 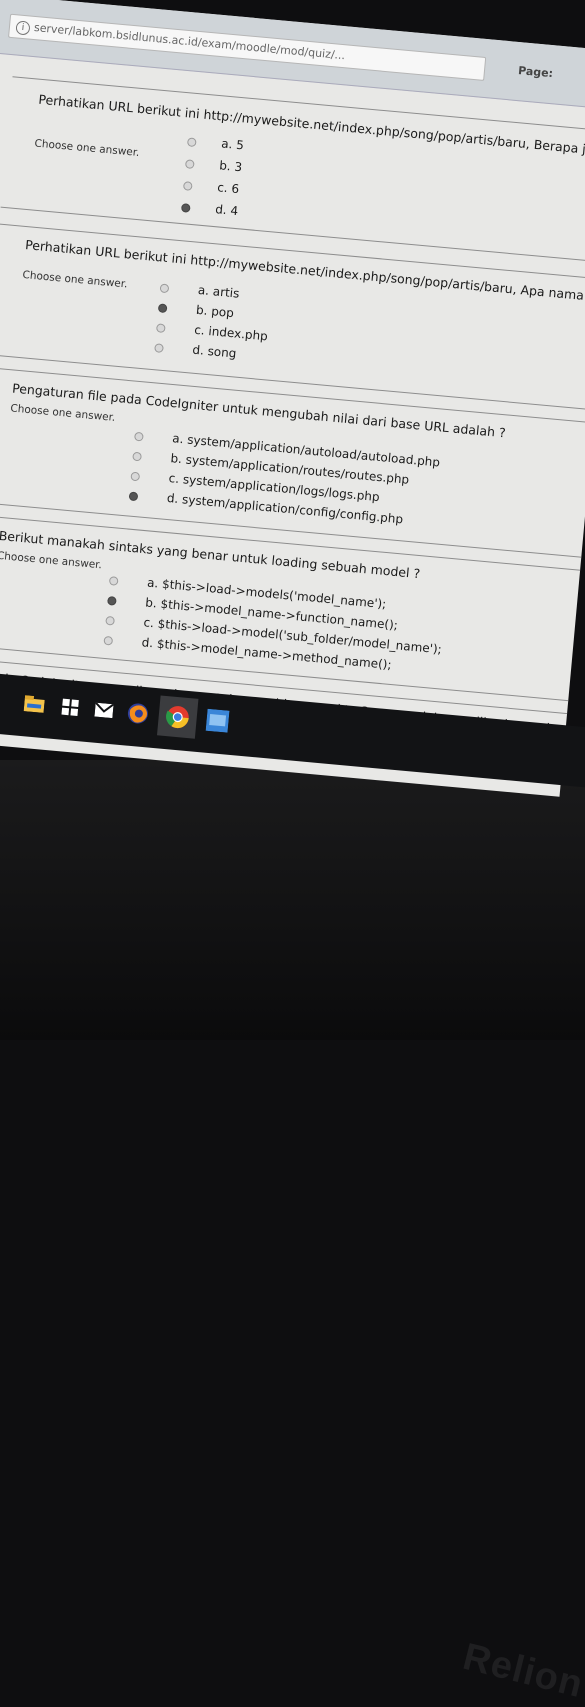 I want to click on monitor-brand-logo: Relion, so click(x=521, y=1671).